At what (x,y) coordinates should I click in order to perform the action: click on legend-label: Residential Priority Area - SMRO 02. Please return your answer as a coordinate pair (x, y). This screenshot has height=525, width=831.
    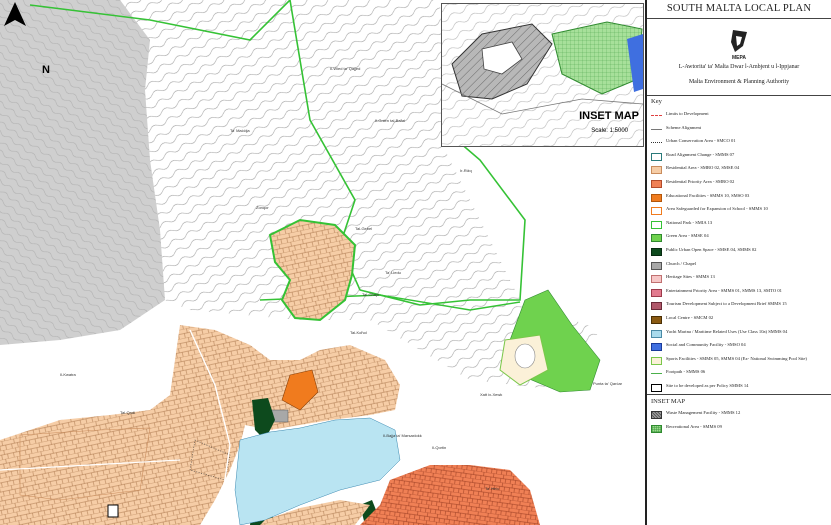
    Looking at the image, I should click on (700, 181).